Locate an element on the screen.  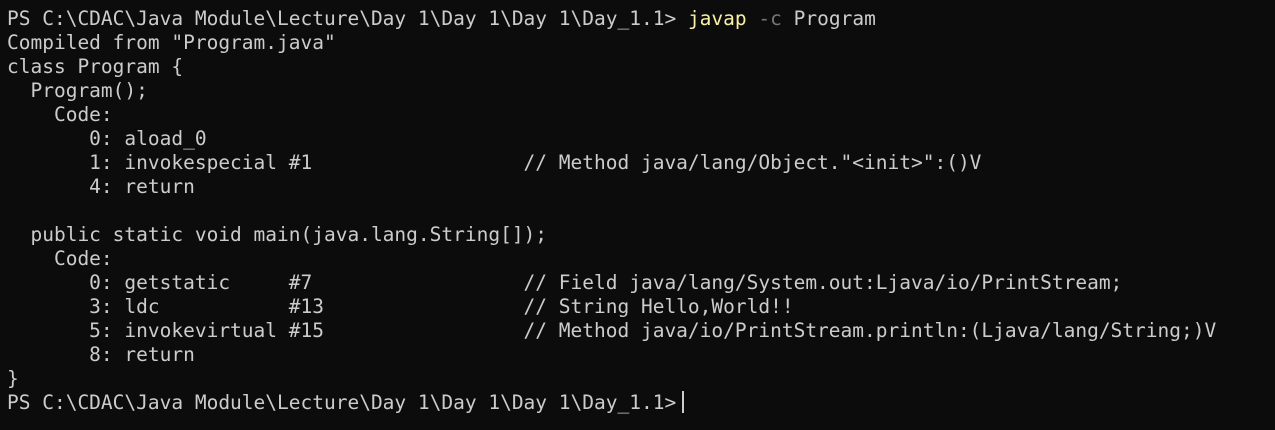
command-argument: Program is located at coordinates (834, 18).